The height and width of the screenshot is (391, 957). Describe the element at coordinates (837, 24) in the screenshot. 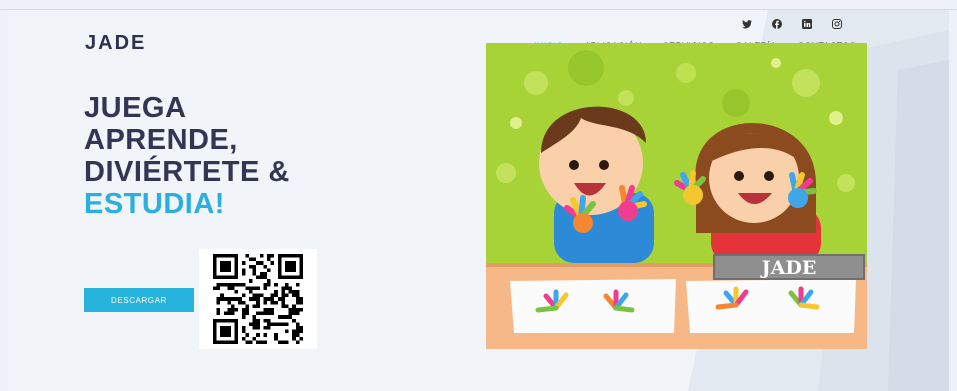

I see `instagram-icon` at that location.